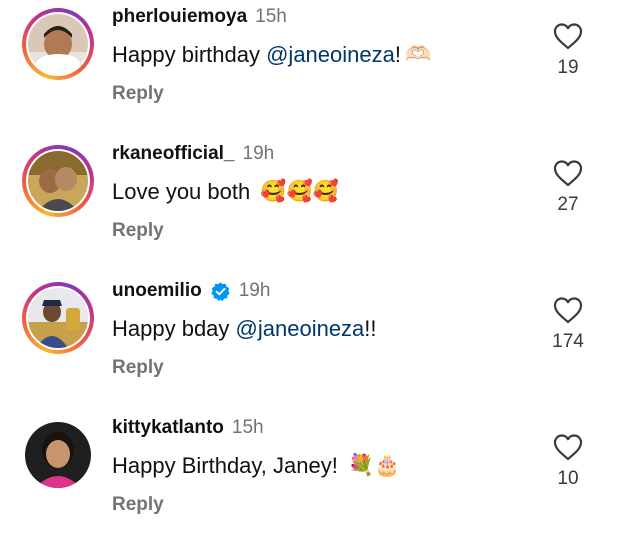  I want to click on comment-text-tail: !, so click(397, 54).